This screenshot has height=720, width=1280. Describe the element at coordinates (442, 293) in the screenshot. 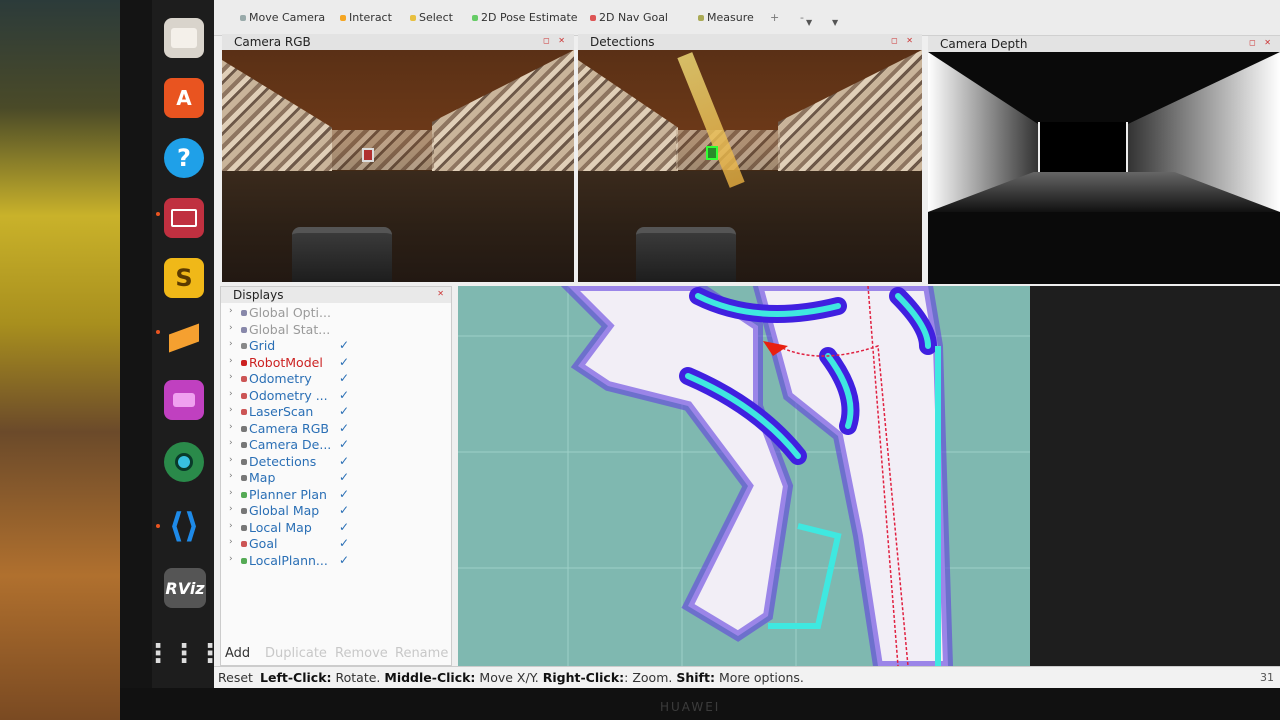

I see `panel-close-icon: ✕` at that location.